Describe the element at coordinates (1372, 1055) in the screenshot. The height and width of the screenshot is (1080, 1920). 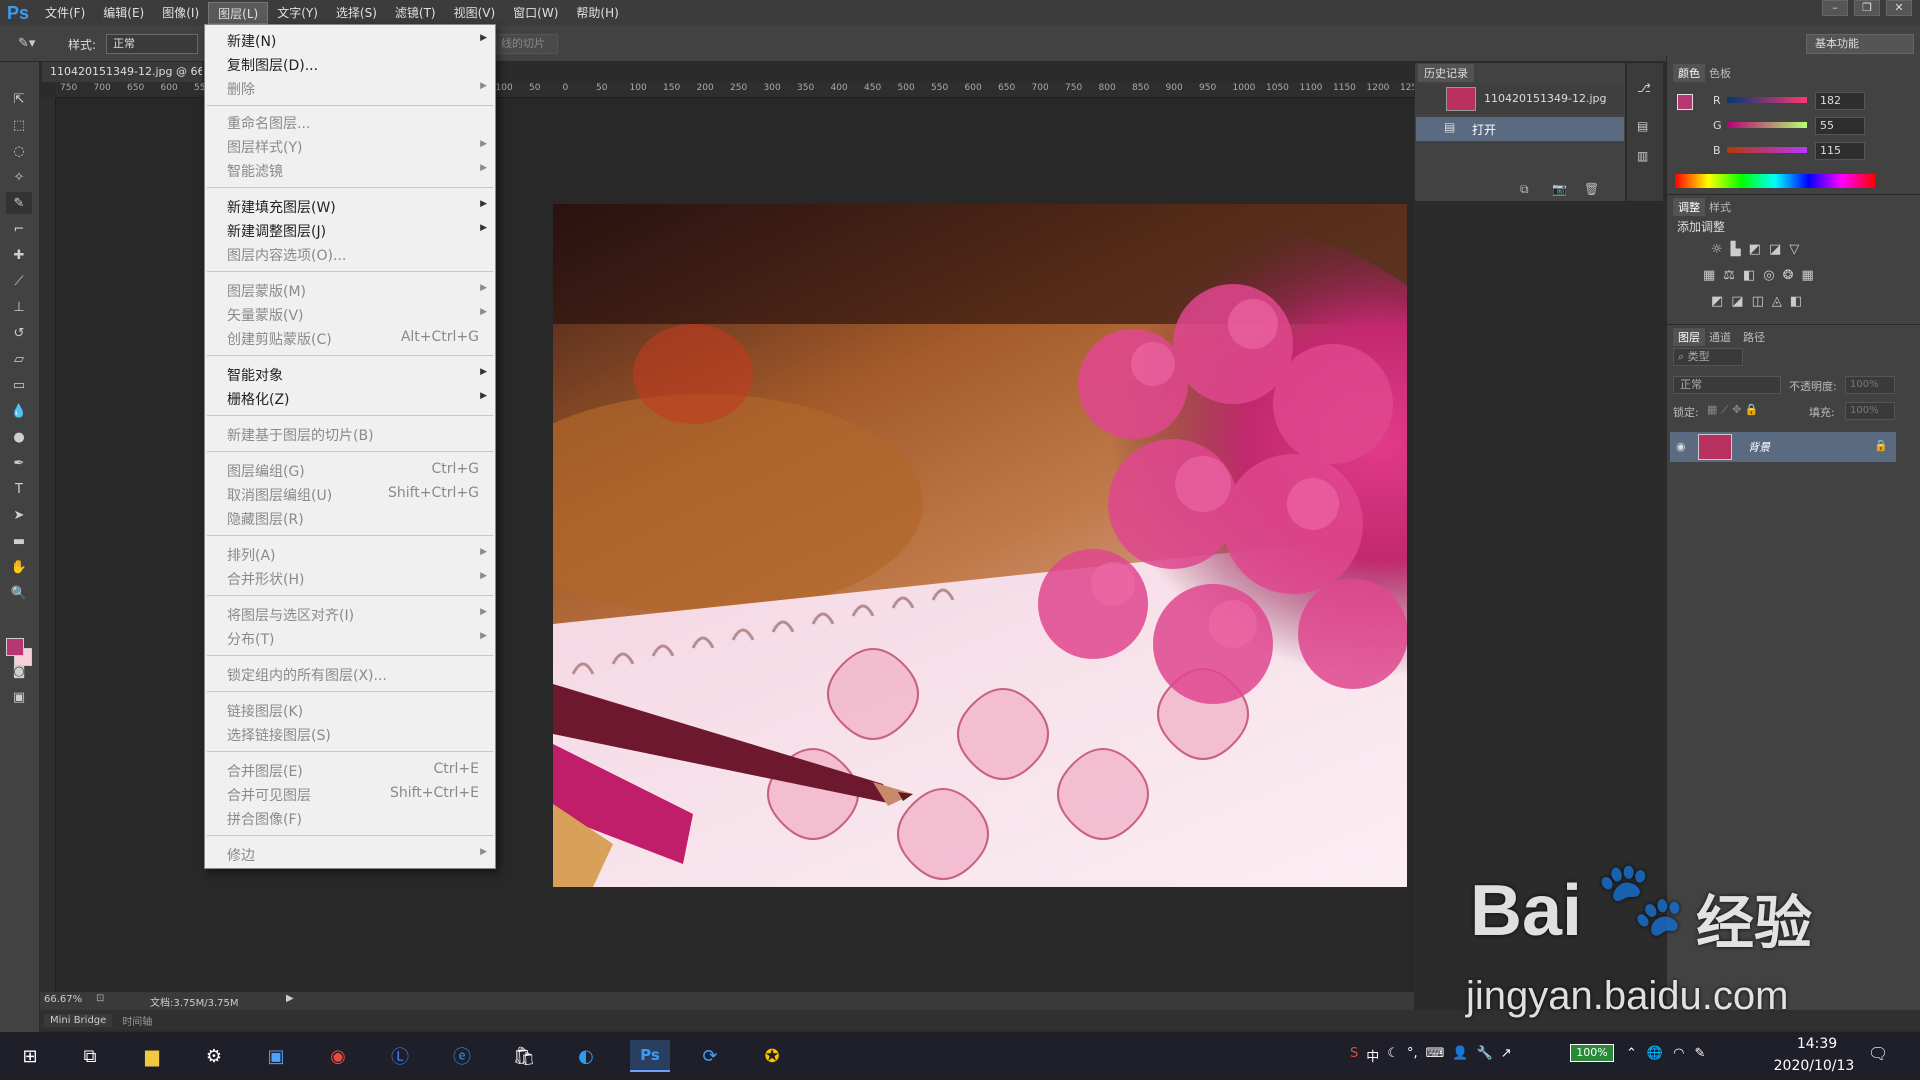
I see `ime-mode: 中` at that location.